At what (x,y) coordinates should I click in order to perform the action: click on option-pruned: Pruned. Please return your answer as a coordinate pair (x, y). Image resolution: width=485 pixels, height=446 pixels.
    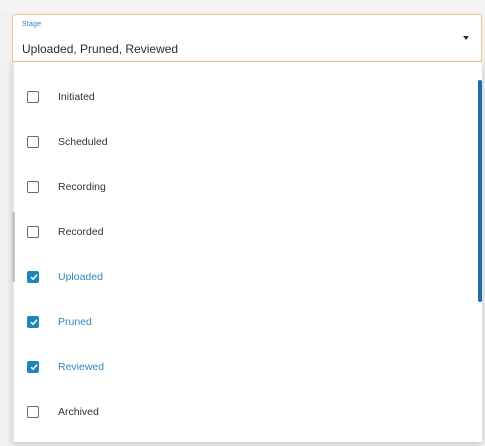
    Looking at the image, I should click on (242, 322).